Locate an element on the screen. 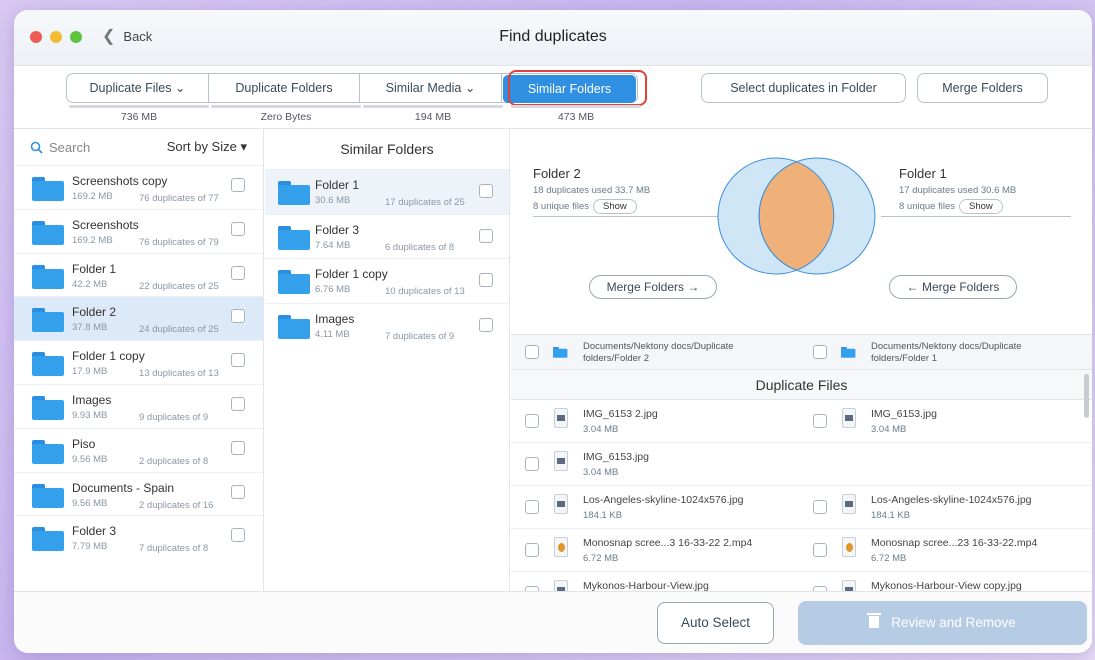 This screenshot has height=660, width=1095. folder-name: Screenshots copy is located at coordinates (120, 181).